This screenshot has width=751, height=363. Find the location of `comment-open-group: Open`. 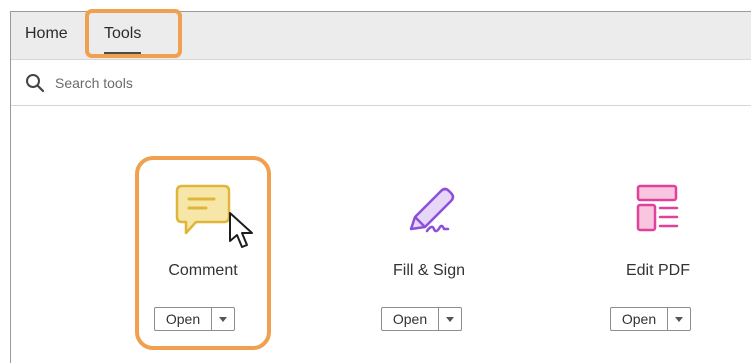

comment-open-group: Open is located at coordinates (194, 319).